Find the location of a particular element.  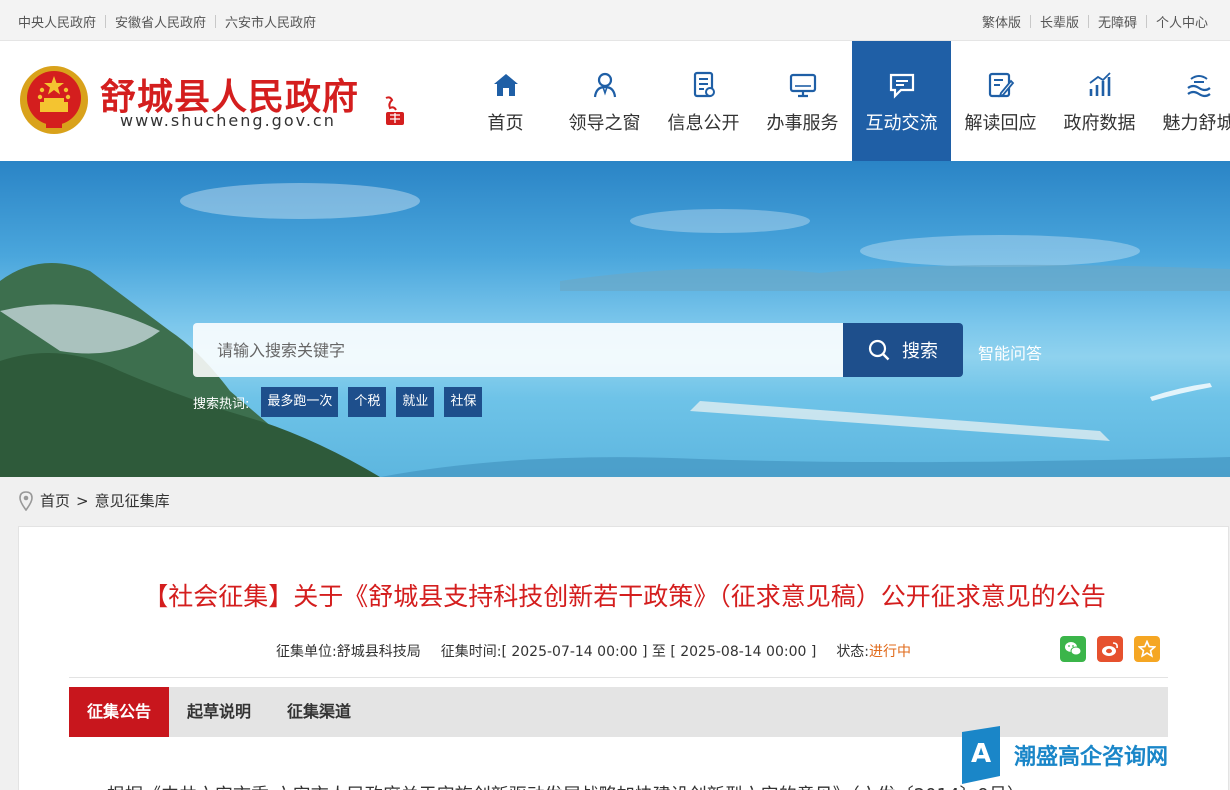

nav-label: 政府数据 is located at coordinates (1099, 123).